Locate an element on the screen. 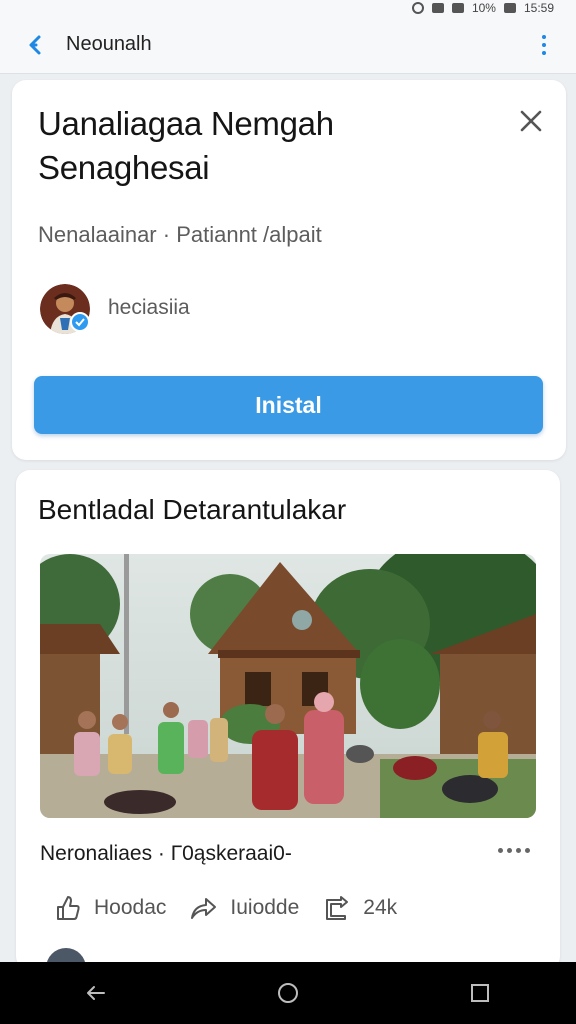 Image resolution: width=576 pixels, height=1024 pixels. recents-square-icon is located at coordinates (480, 993).